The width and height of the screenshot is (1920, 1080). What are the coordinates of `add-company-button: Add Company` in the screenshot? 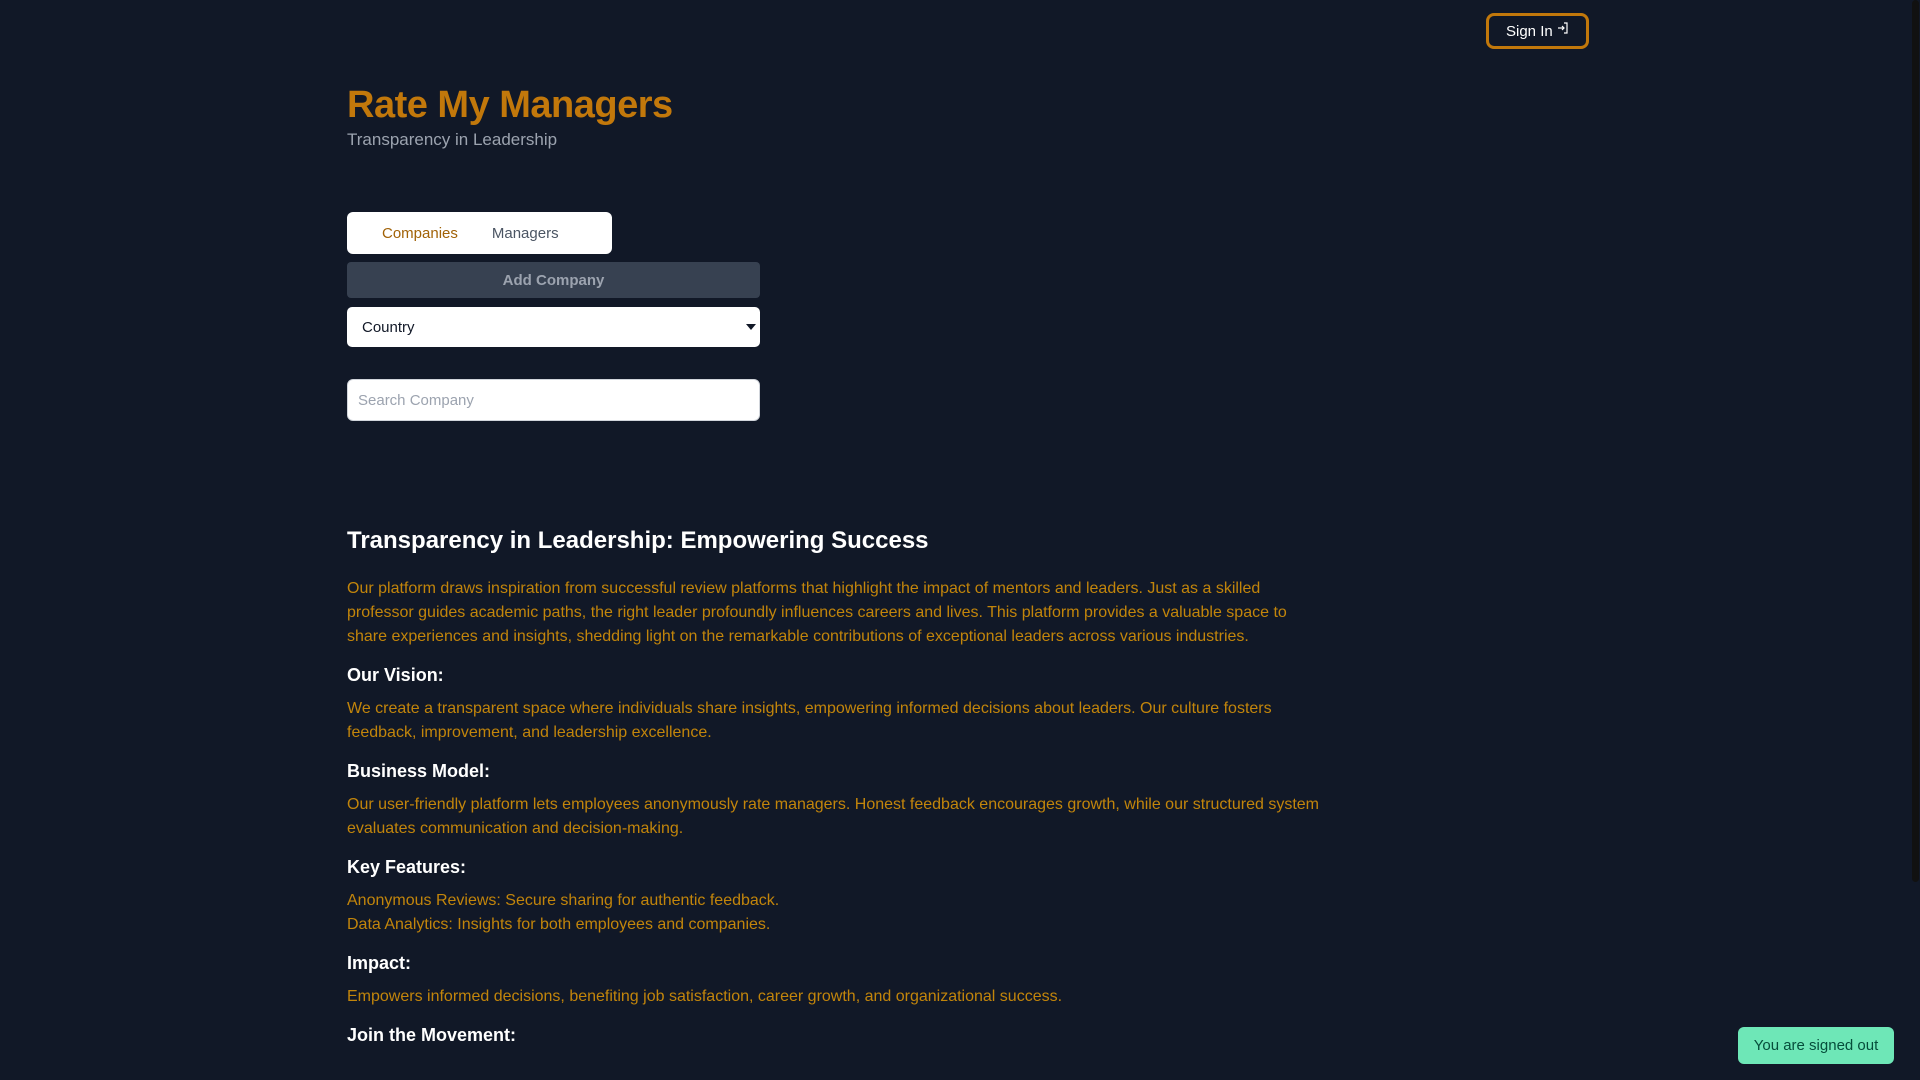 It's located at (553, 280).